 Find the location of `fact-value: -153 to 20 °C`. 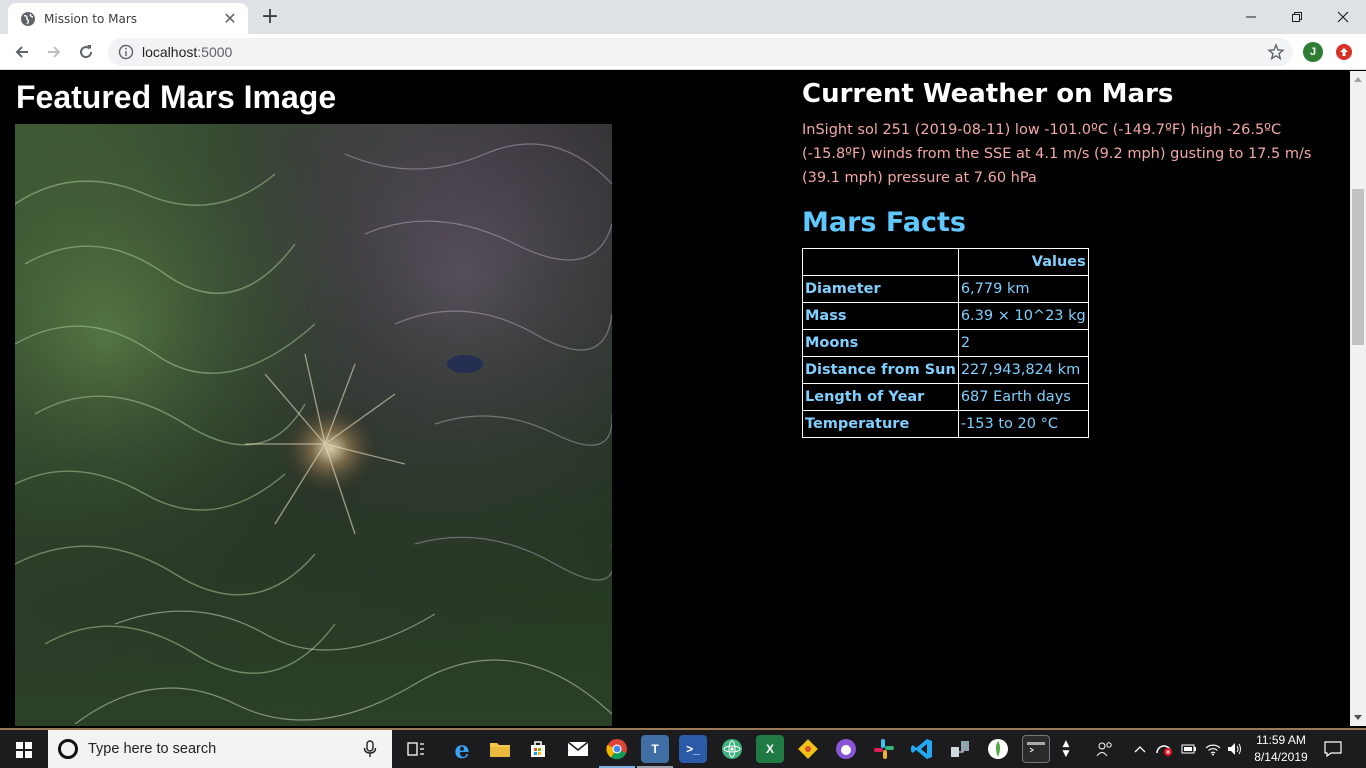

fact-value: -153 to 20 °C is located at coordinates (1023, 424).